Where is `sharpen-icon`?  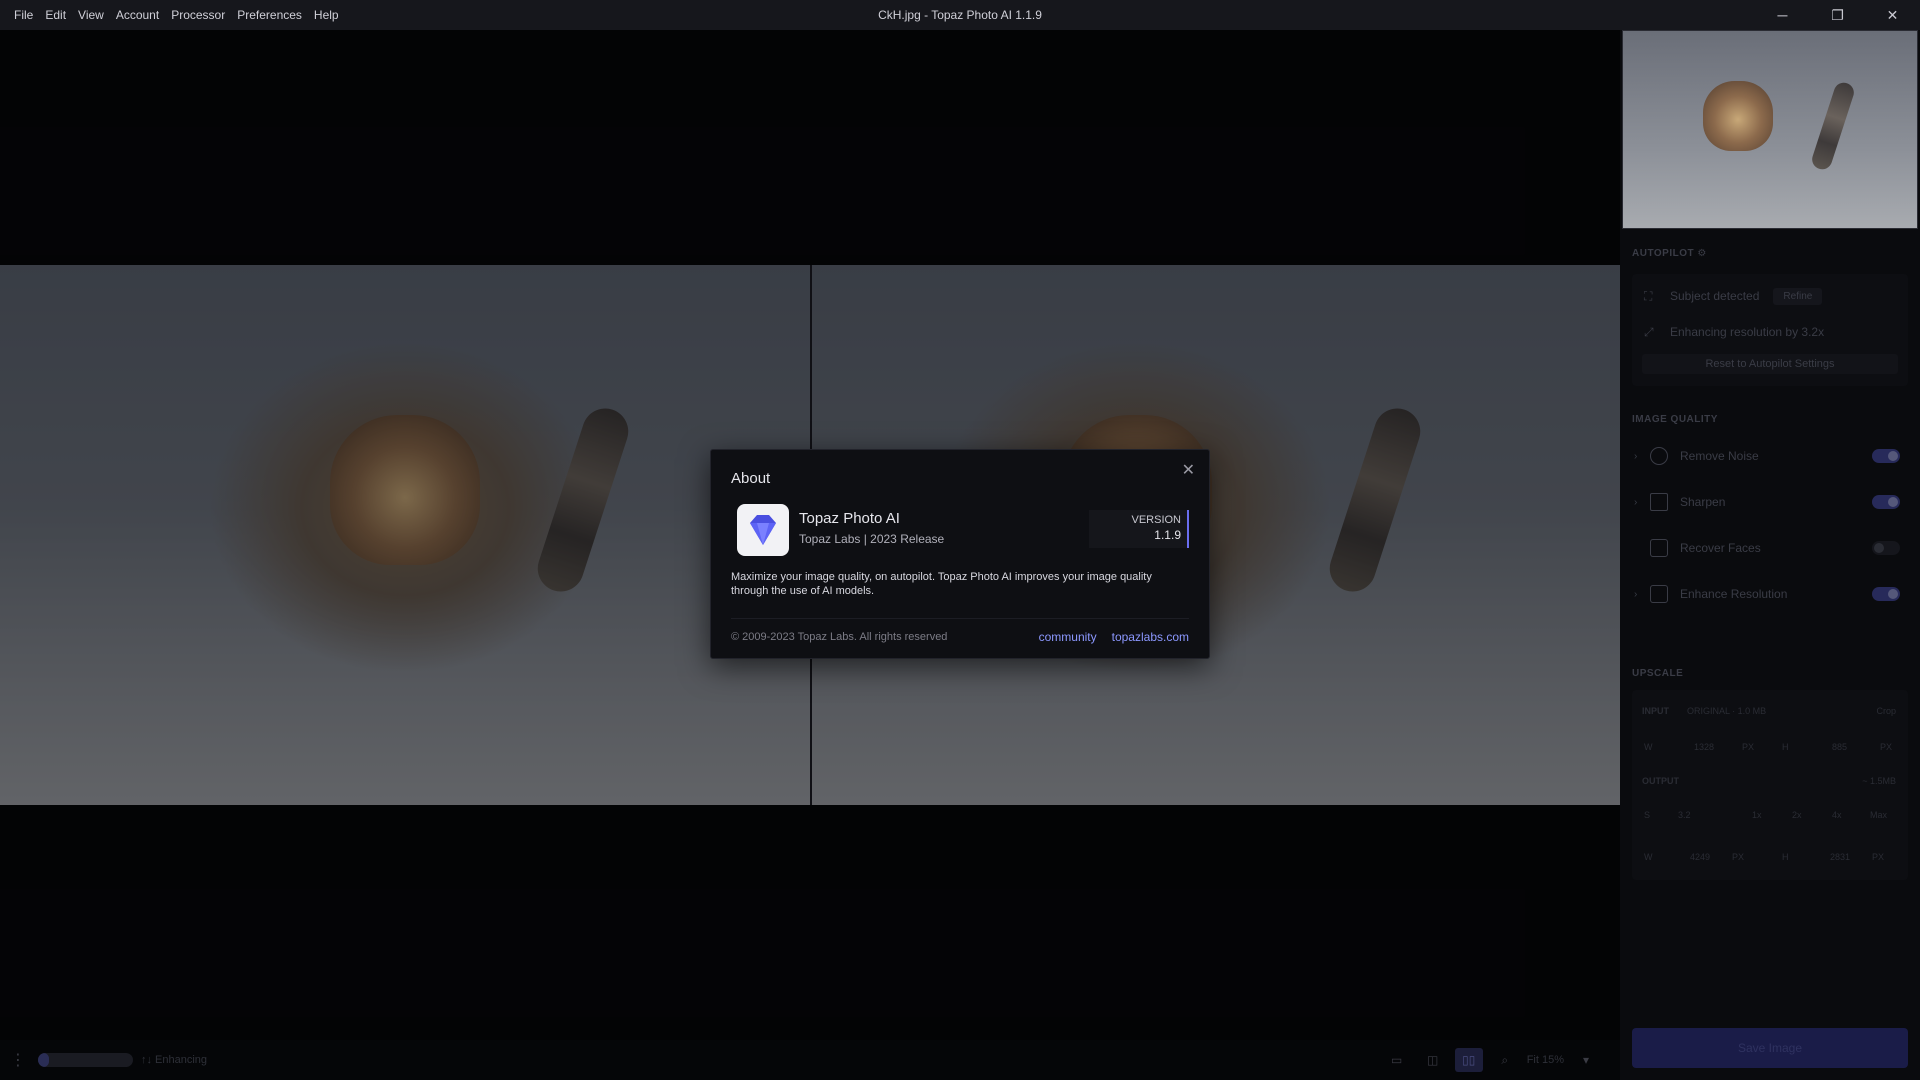 sharpen-icon is located at coordinates (1659, 502).